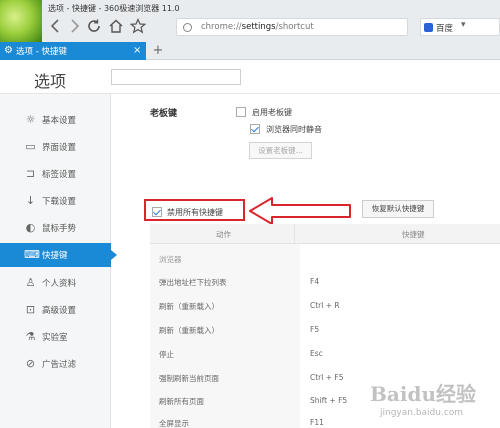 This screenshot has width=500, height=428. I want to click on shortcut-cell: Ctrl + R, so click(325, 305).